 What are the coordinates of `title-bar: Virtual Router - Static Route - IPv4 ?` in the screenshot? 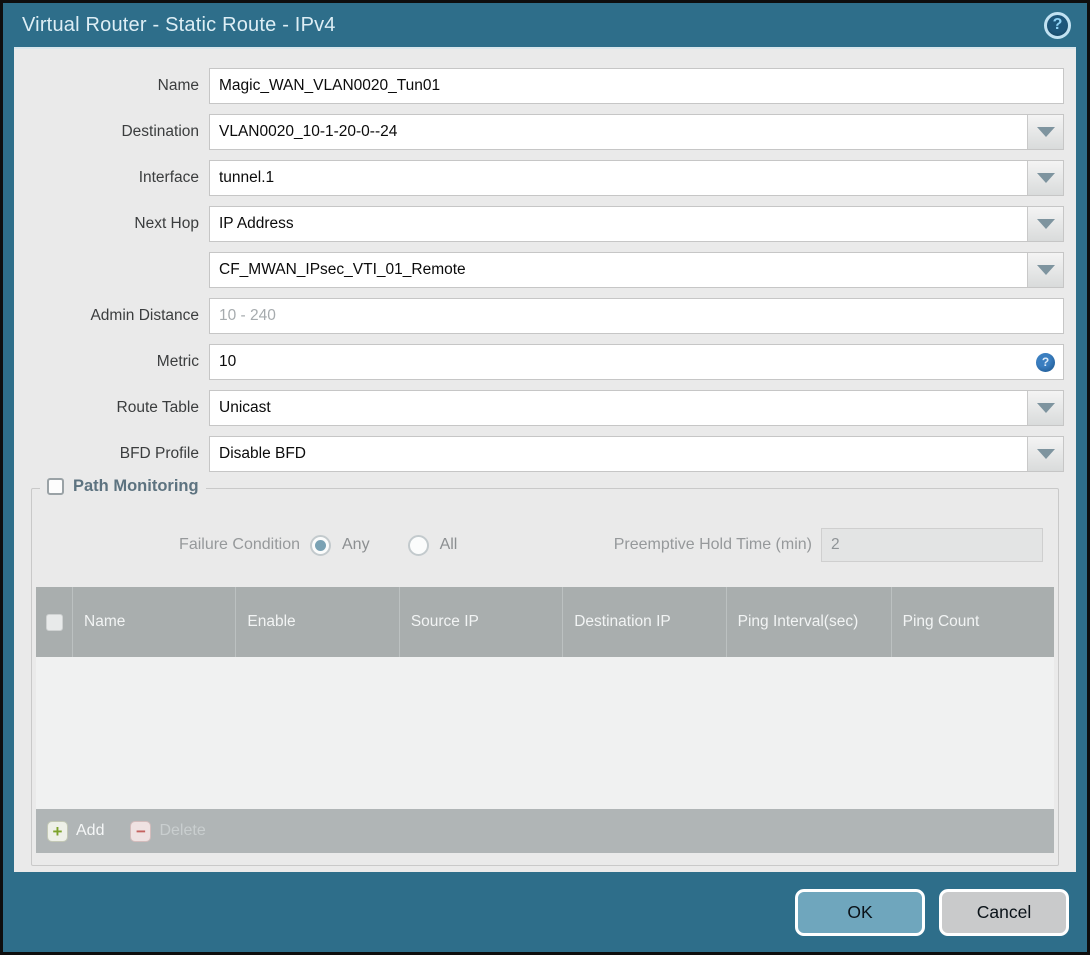 It's located at (545, 25).